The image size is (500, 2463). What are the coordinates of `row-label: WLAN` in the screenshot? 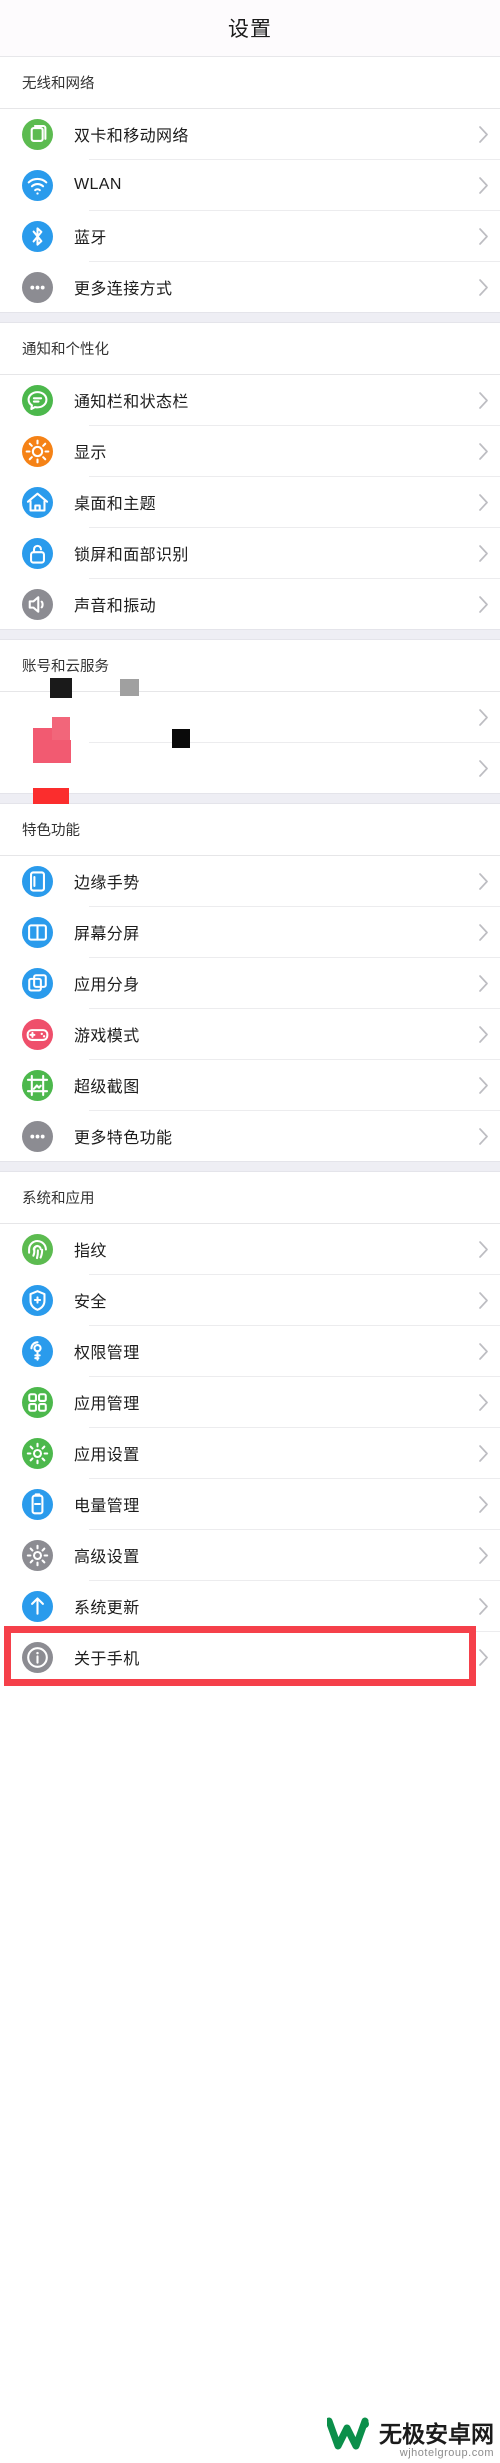 It's located at (98, 184).